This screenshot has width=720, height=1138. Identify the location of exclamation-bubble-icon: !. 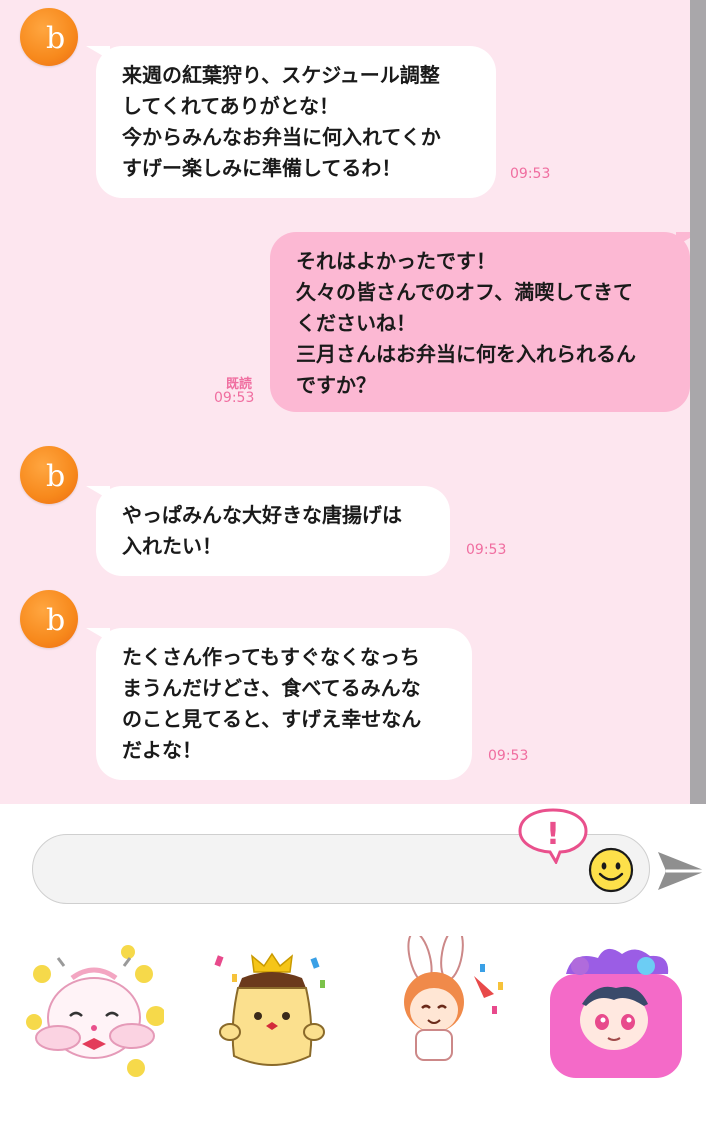
(553, 834).